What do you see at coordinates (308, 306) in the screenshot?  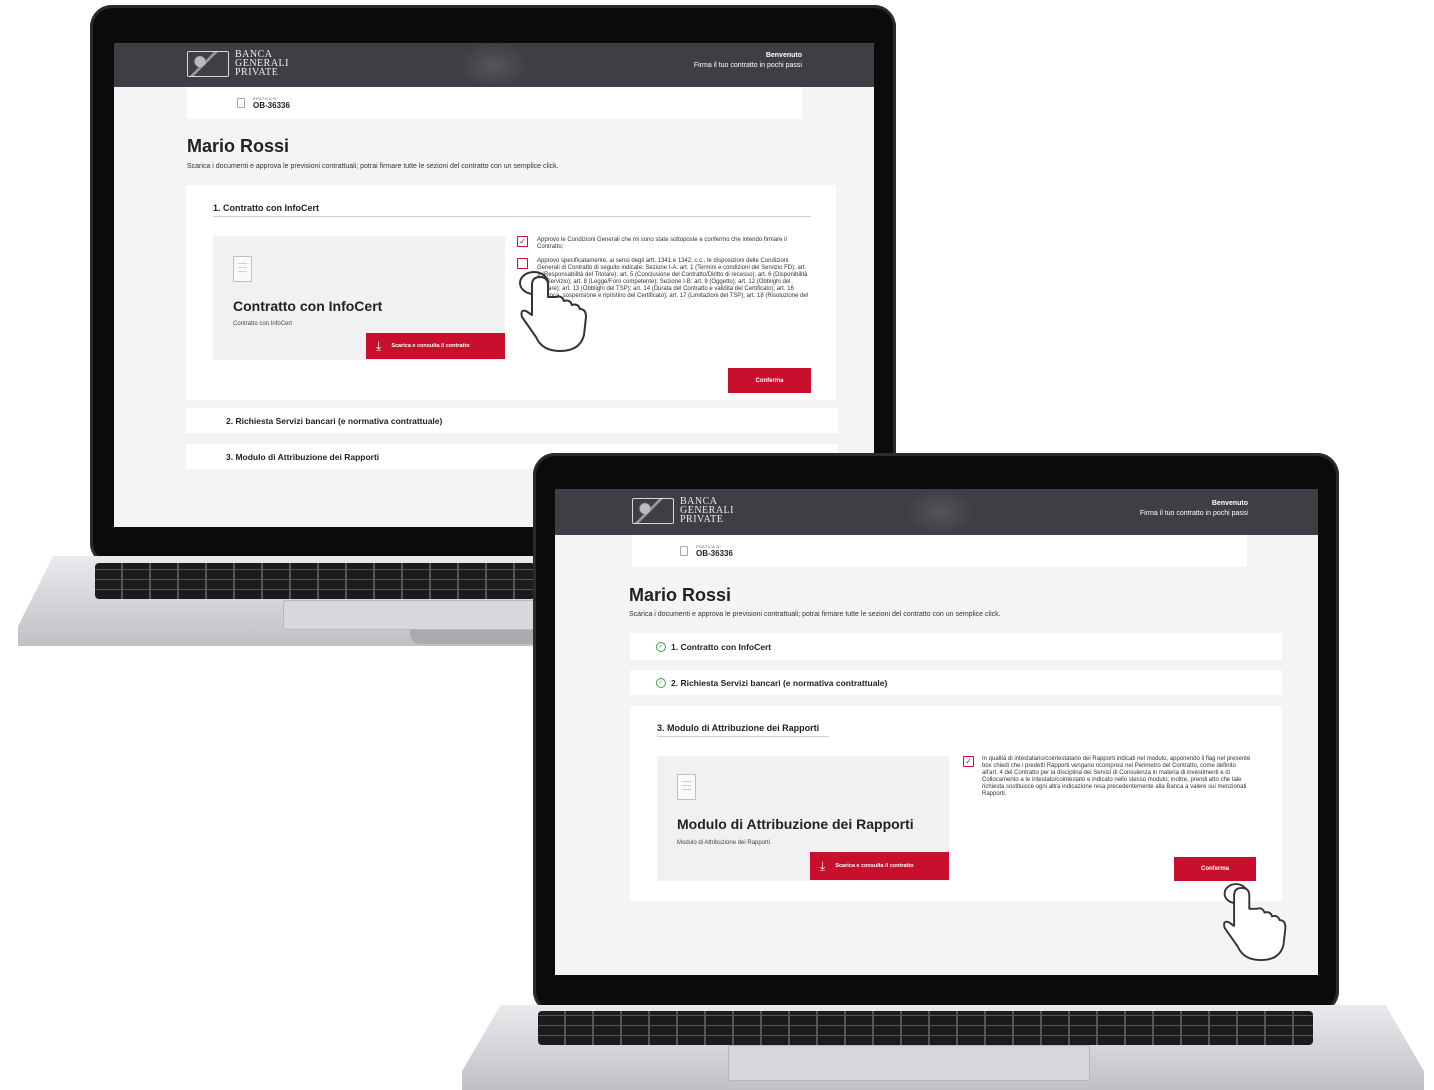 I see `document-title: Contratto con InfoCert` at bounding box center [308, 306].